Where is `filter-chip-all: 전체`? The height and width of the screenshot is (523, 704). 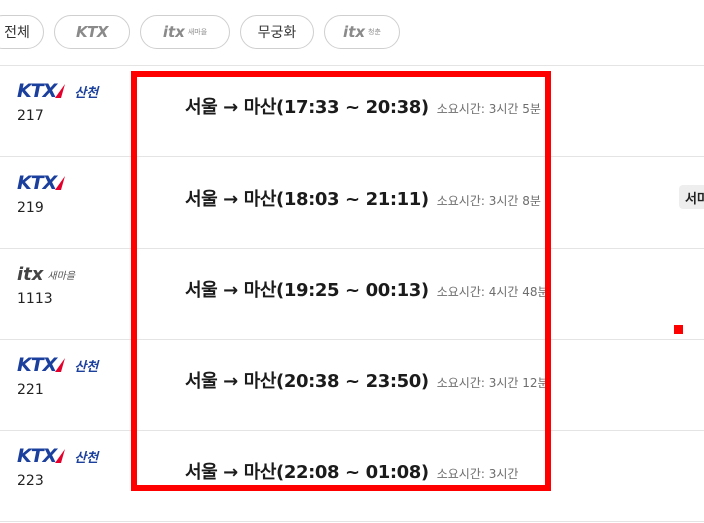
filter-chip-all: 전체 is located at coordinates (22, 32).